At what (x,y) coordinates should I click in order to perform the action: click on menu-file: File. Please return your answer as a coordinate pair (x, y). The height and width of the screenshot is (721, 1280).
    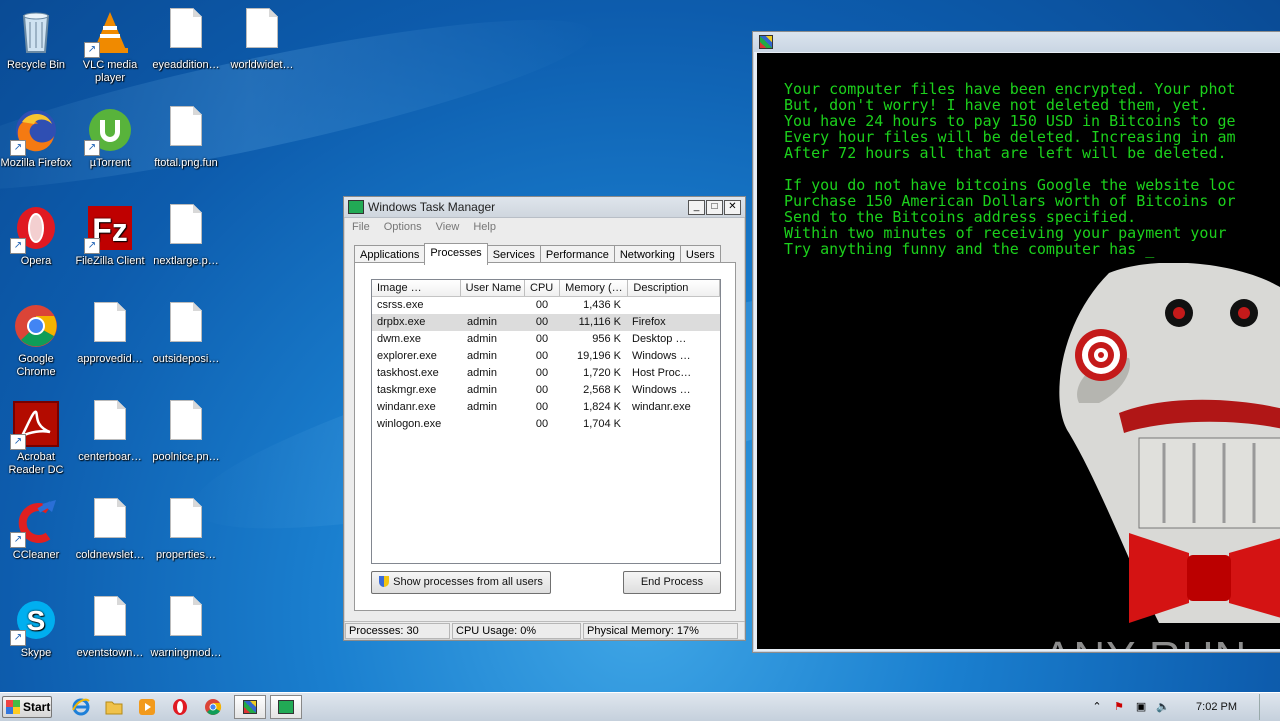
    Looking at the image, I should click on (361, 227).